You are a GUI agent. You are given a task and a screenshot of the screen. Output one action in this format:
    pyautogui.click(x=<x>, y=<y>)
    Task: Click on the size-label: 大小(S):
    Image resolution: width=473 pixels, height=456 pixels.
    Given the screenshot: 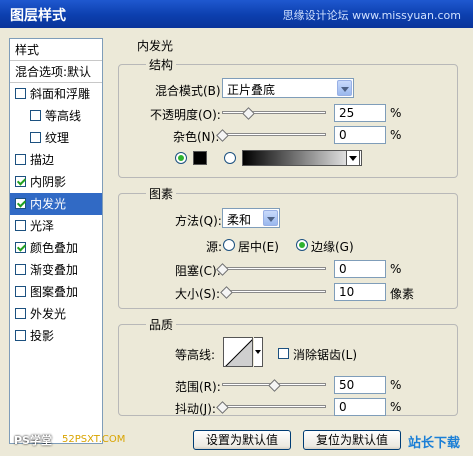 What is the action you would take?
    pyautogui.click(x=198, y=294)
    